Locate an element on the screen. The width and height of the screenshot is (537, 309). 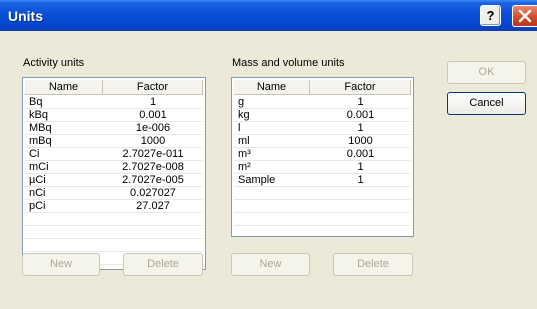
mass-list-header: Name Factor is located at coordinates (322, 87).